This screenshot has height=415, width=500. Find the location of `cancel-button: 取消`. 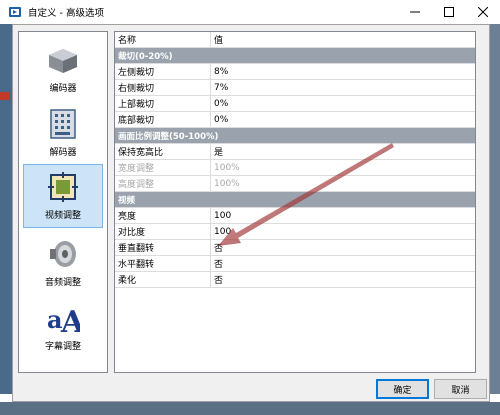

cancel-button: 取消 is located at coordinates (460, 389).